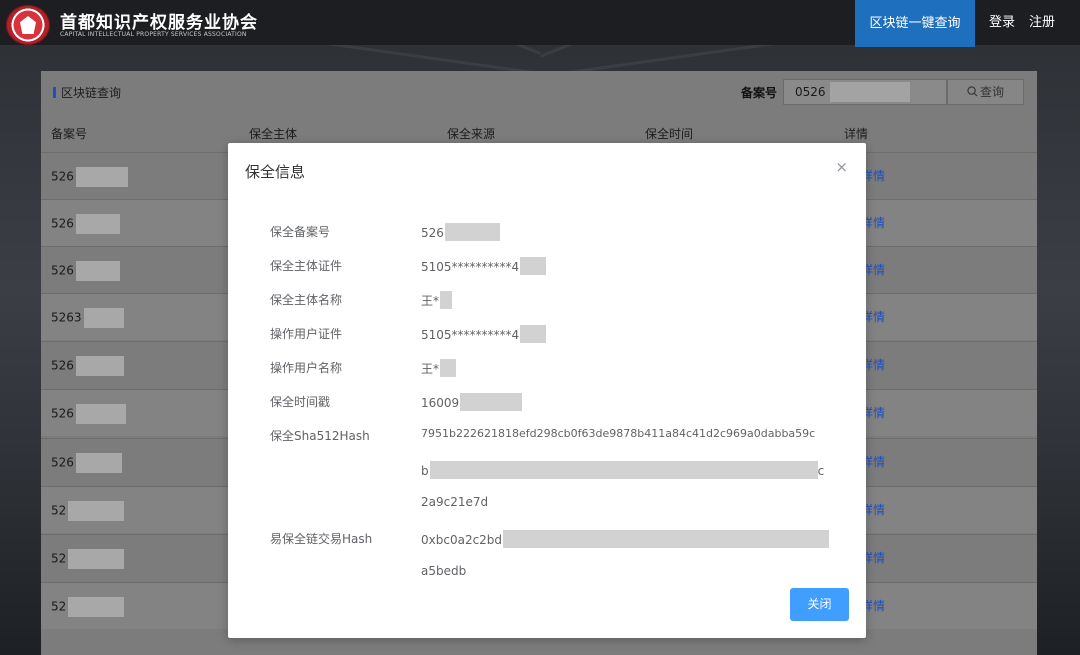  I want to click on field-label: 保全Sha512Hash, so click(320, 436).